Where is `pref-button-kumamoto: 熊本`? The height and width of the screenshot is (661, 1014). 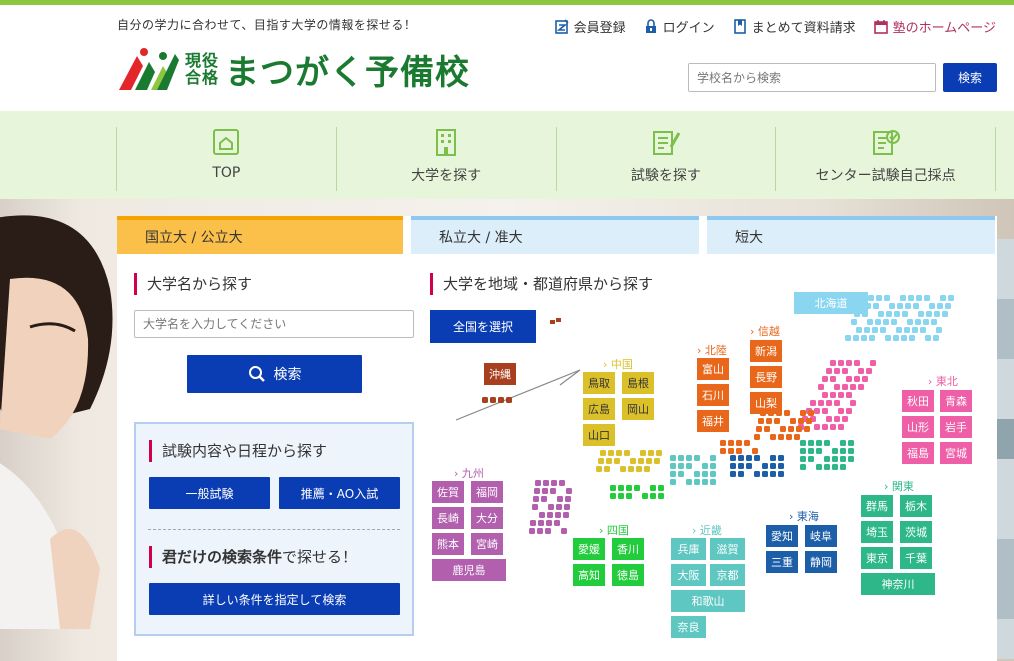
pref-button-kumamoto: 熊本 is located at coordinates (448, 544).